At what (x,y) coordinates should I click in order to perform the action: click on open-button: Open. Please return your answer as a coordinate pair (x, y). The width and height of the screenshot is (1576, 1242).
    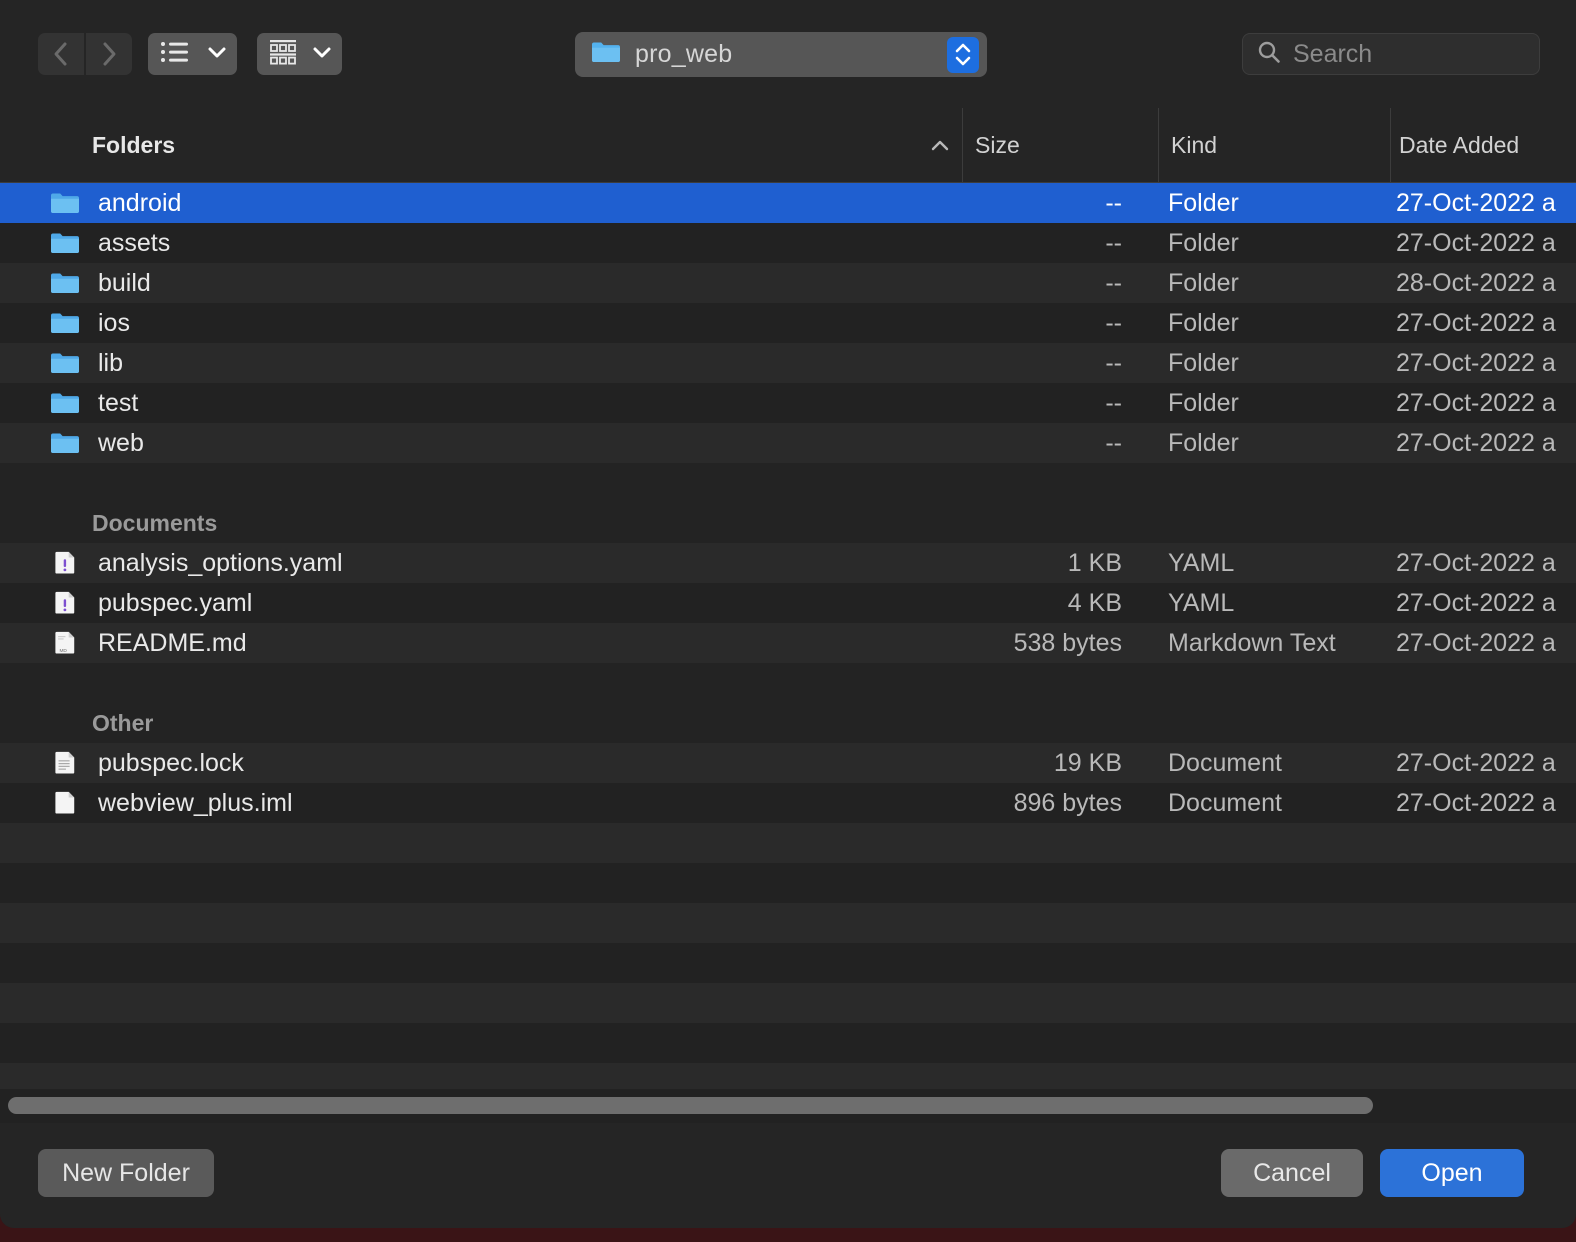
    Looking at the image, I should click on (1452, 1173).